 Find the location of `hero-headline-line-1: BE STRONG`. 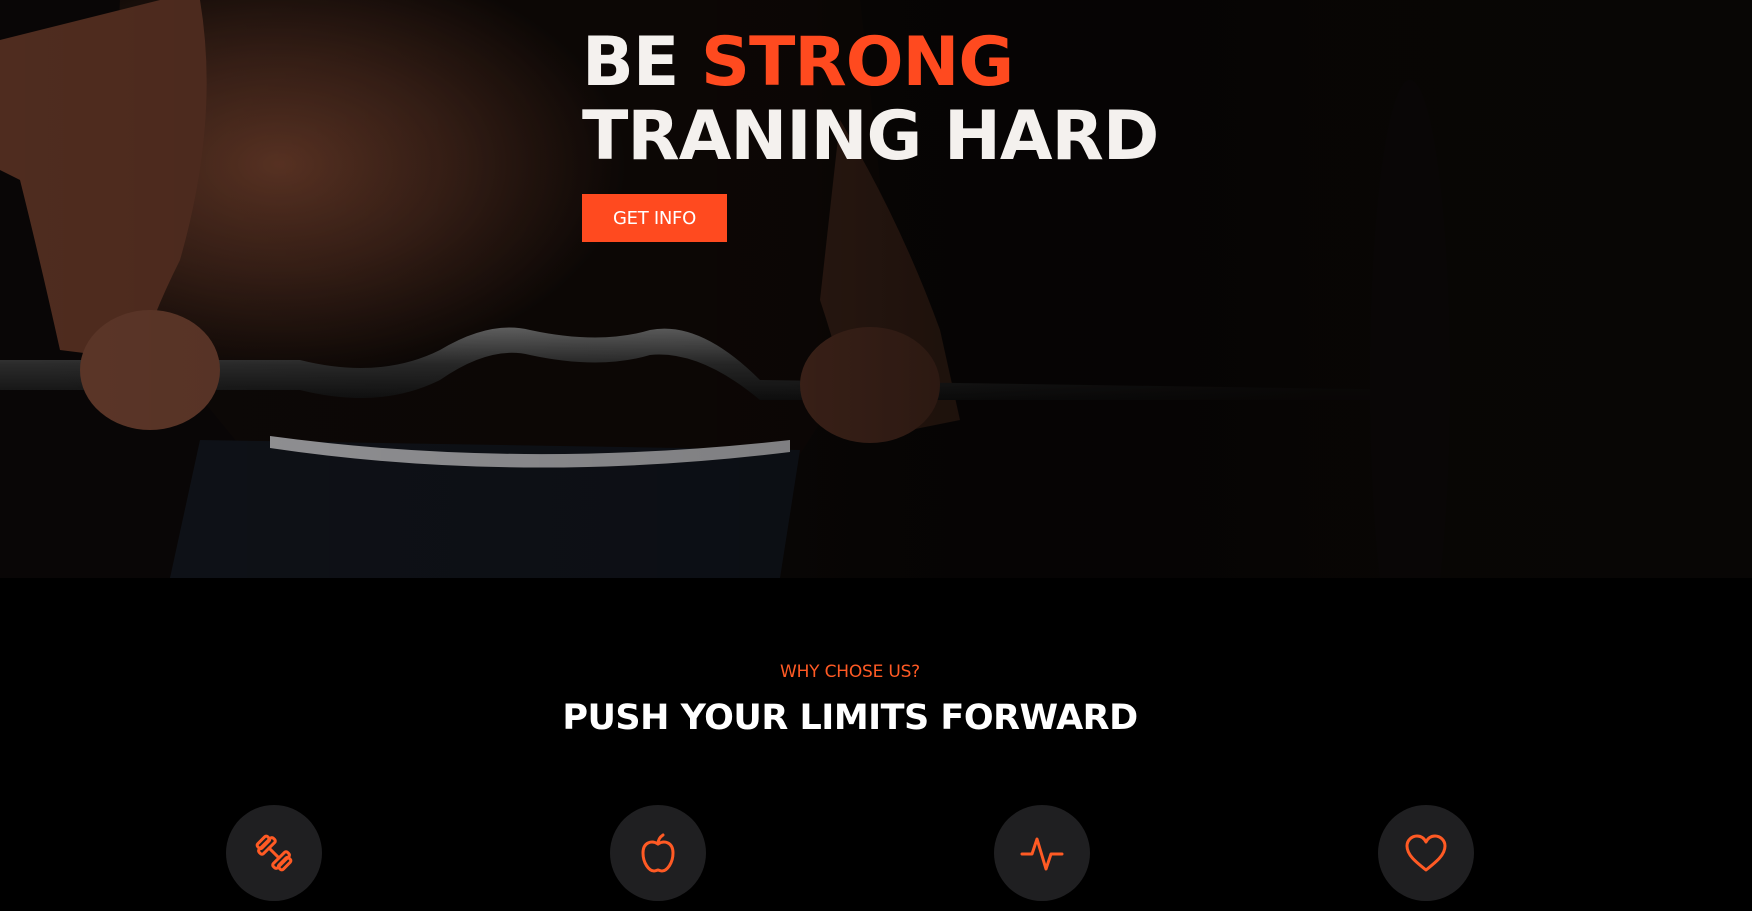

hero-headline-line-1: BE STRONG is located at coordinates (932, 63).